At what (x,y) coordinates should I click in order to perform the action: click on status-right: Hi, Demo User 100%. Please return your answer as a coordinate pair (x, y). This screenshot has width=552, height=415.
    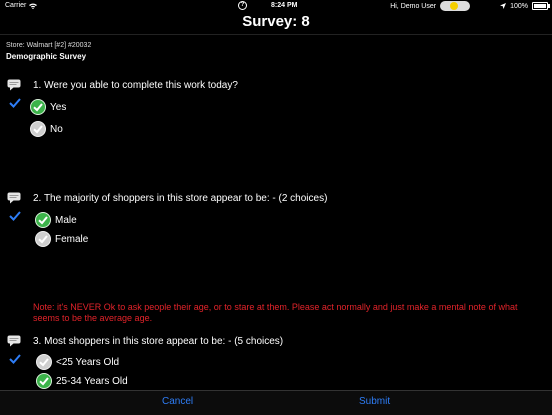
    Looking at the image, I should click on (470, 6).